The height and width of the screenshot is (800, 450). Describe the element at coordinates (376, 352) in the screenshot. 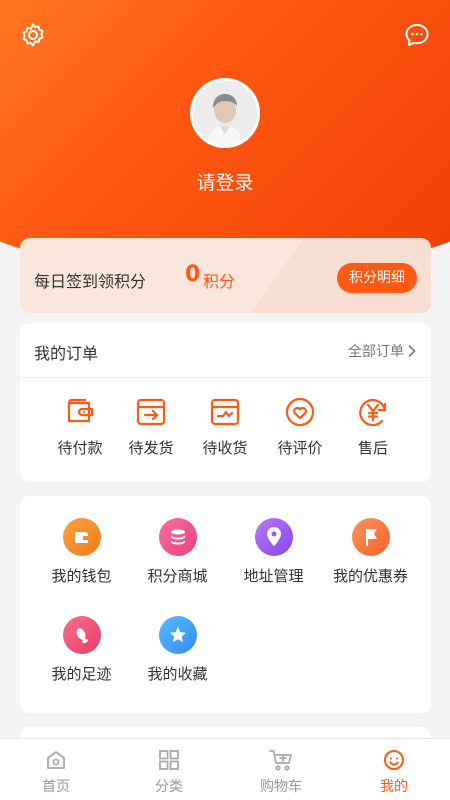

I see `all-orders-label: 全部订单` at that location.